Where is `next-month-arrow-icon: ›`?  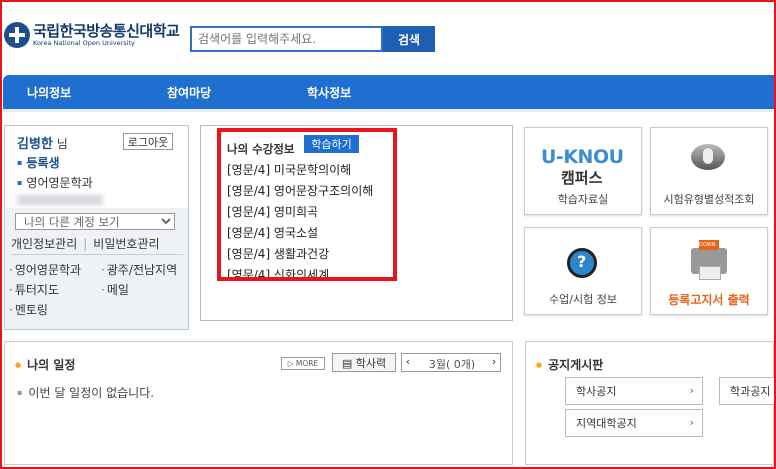
next-month-arrow-icon: › is located at coordinates (494, 361).